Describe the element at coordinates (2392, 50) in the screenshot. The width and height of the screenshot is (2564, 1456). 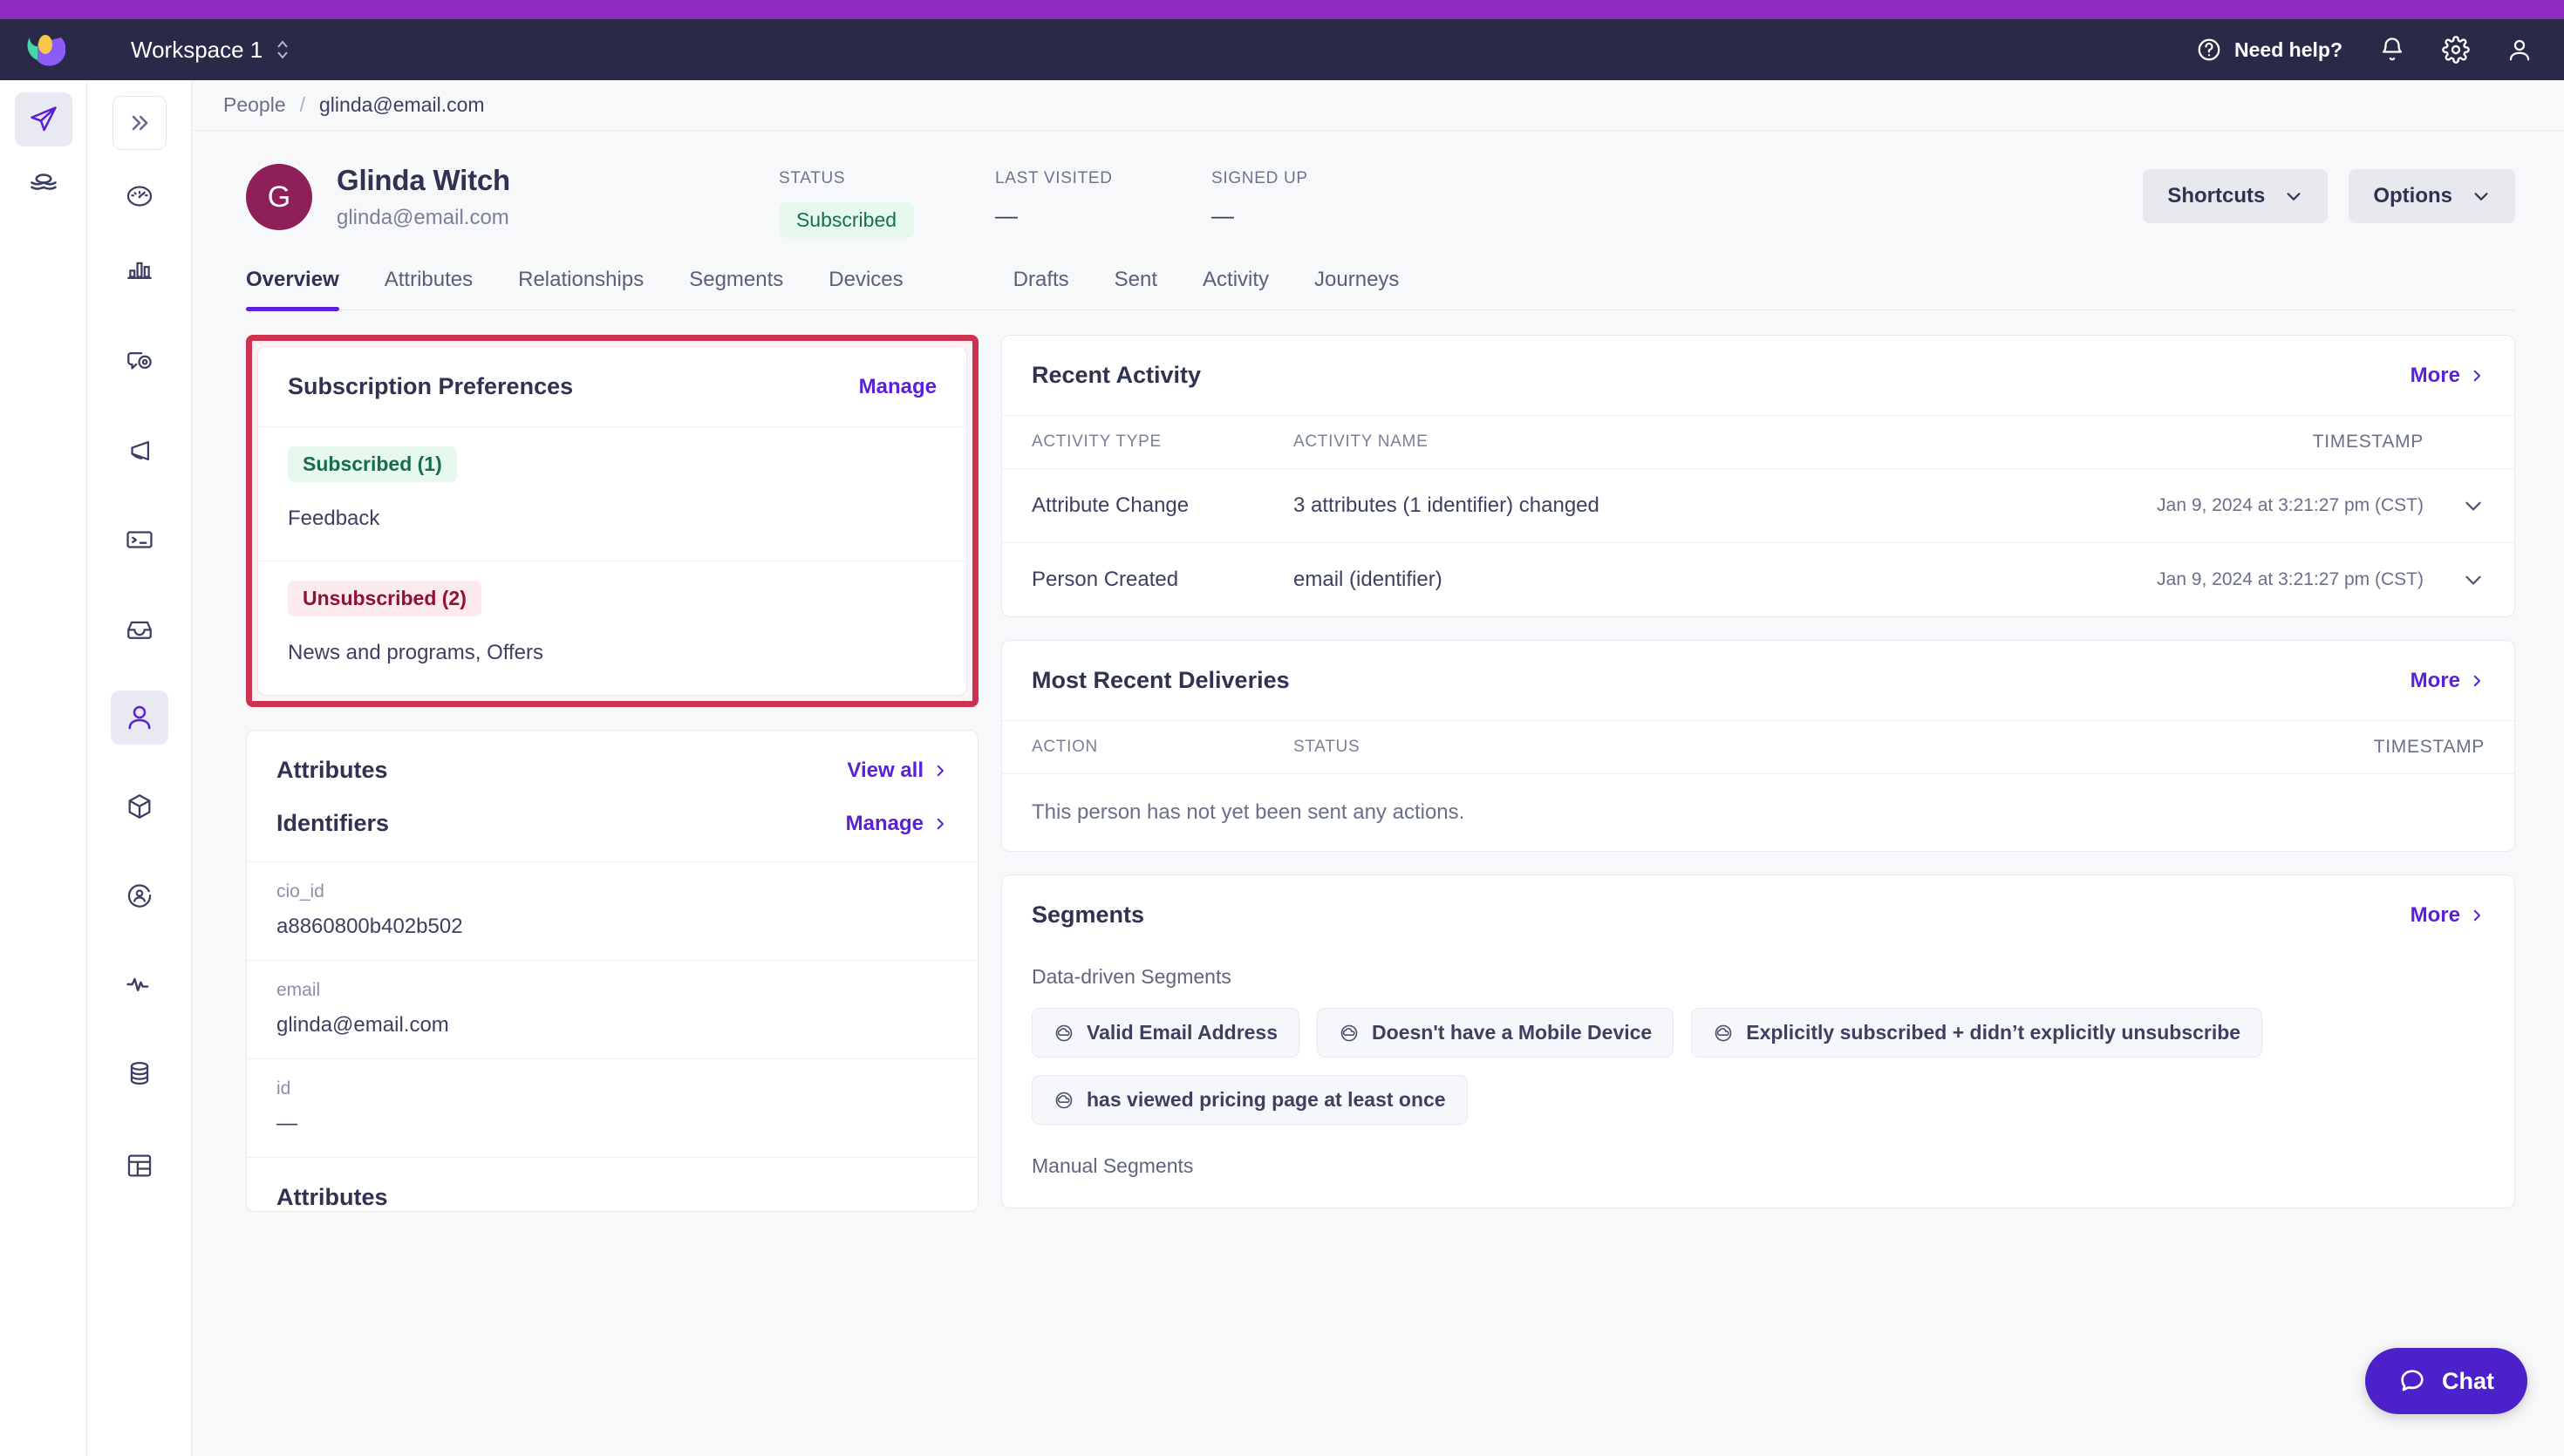
I see `bell-icon` at that location.